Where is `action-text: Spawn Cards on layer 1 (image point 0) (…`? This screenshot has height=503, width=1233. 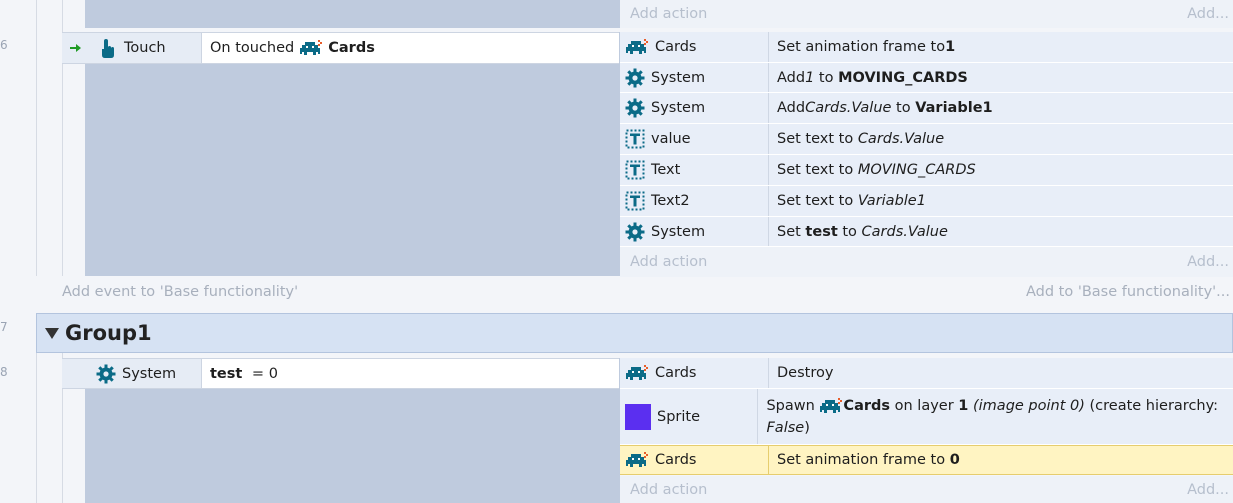 action-text: Spawn Cards on layer 1 (image point 0) (… is located at coordinates (995, 416).